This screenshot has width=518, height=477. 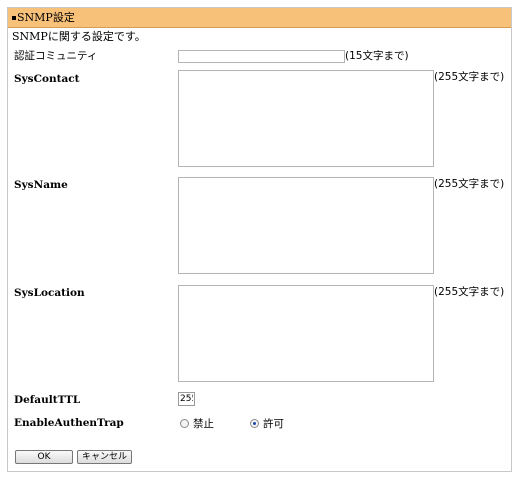 I want to click on community-input, so click(x=261, y=56).